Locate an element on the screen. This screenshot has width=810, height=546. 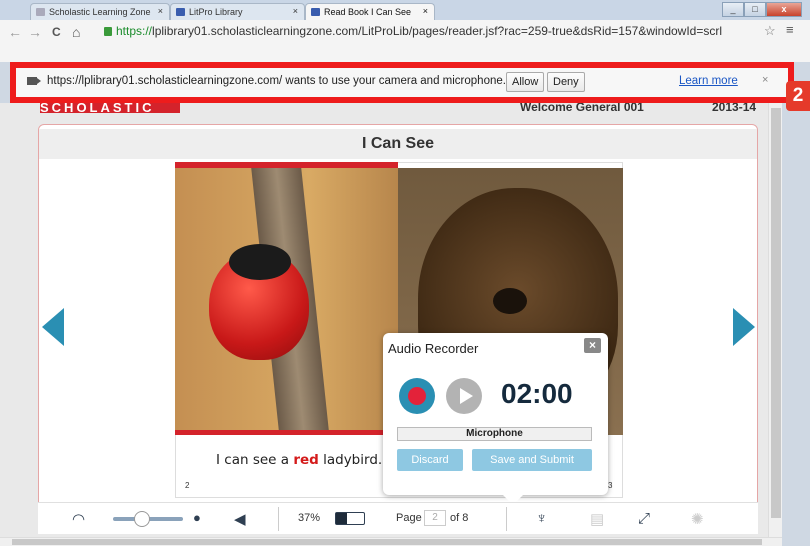
vertical-scrollbar is located at coordinates (775, 320).